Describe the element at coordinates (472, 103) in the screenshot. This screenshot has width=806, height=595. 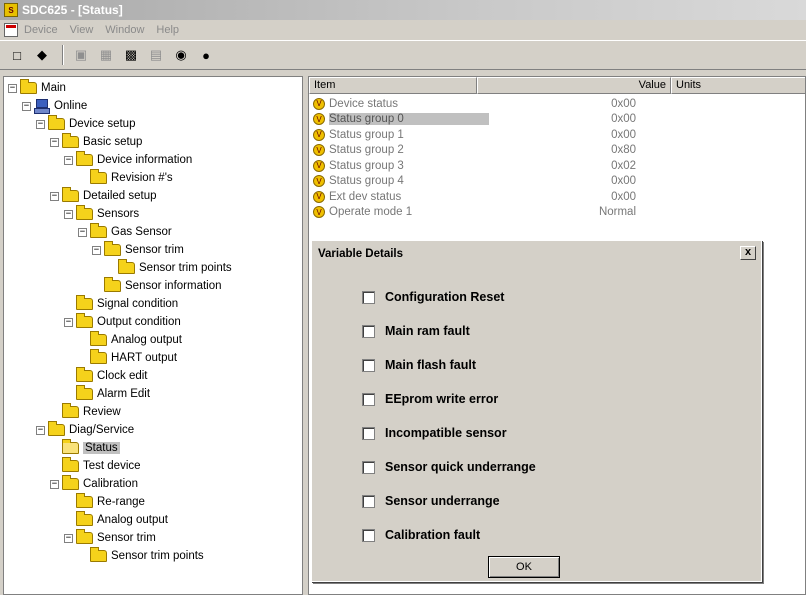
I see `list-row: V Device status 0x00` at that location.